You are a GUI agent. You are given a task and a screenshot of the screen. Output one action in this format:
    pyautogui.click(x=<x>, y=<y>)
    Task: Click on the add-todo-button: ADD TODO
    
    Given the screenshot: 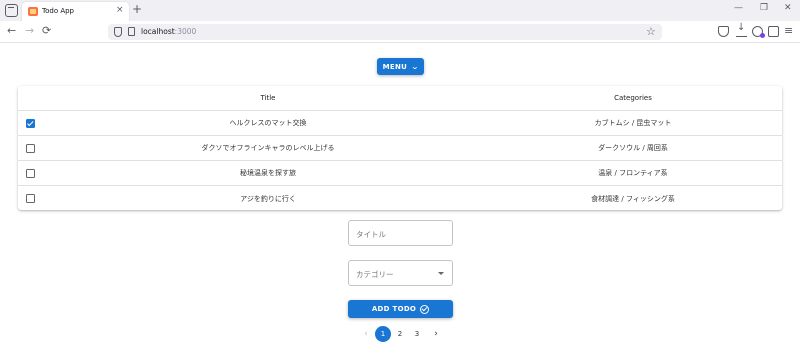 What is the action you would take?
    pyautogui.click(x=400, y=309)
    